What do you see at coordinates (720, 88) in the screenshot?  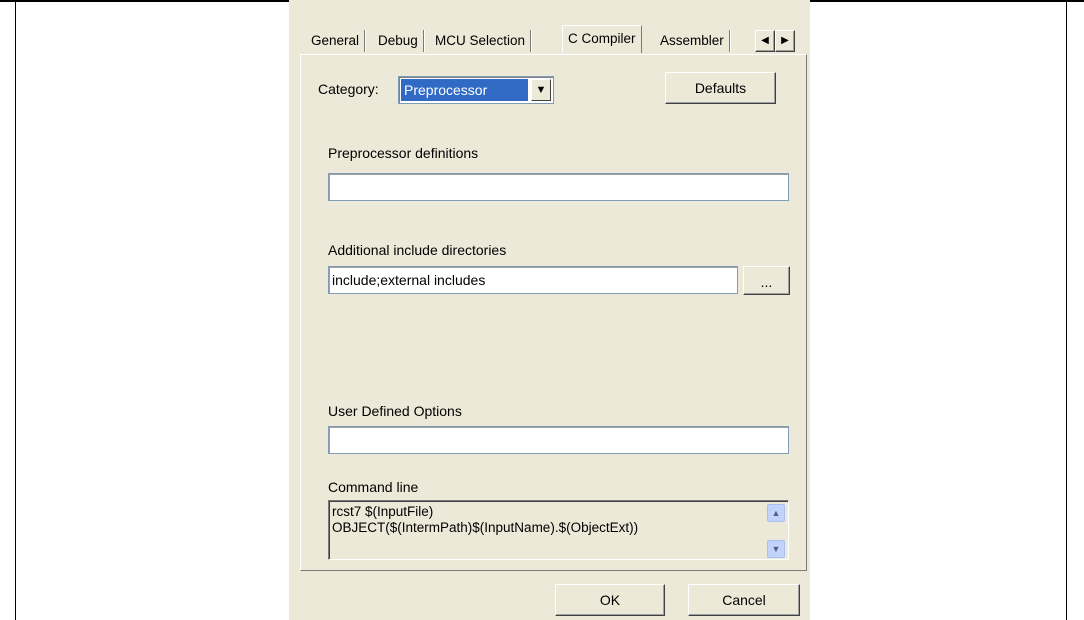 I see `defaults-button: Defaults` at bounding box center [720, 88].